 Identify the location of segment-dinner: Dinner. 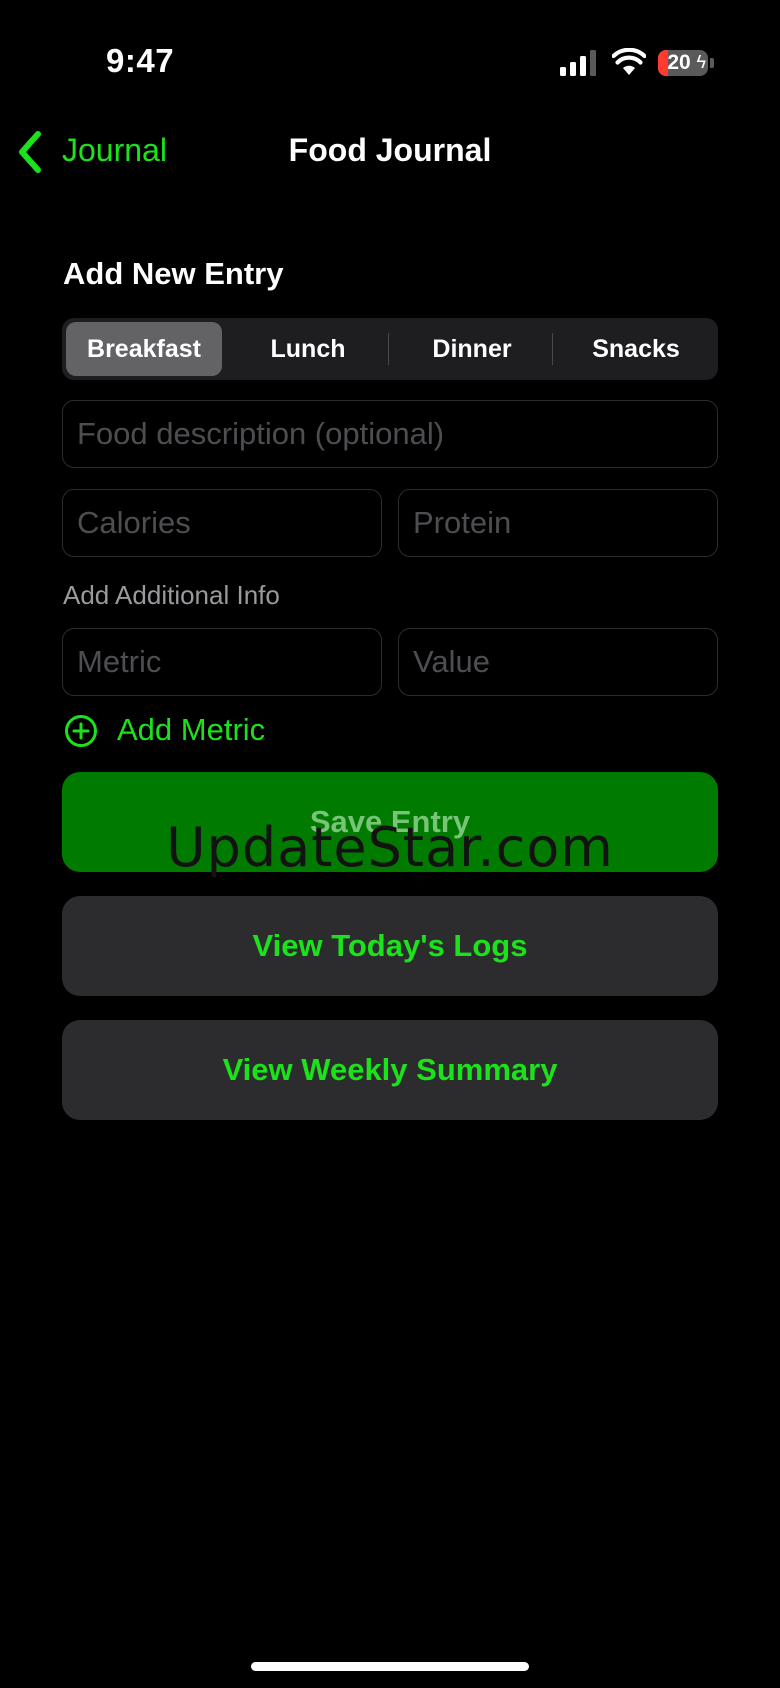
(472, 349).